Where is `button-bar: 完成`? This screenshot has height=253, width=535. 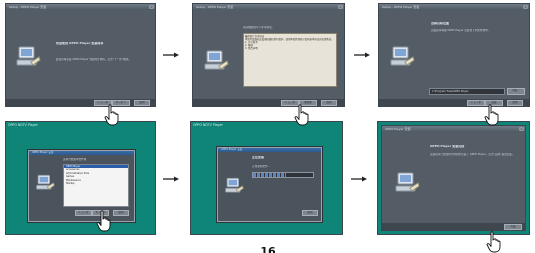 button-bar: 完成 is located at coordinates (453, 226).